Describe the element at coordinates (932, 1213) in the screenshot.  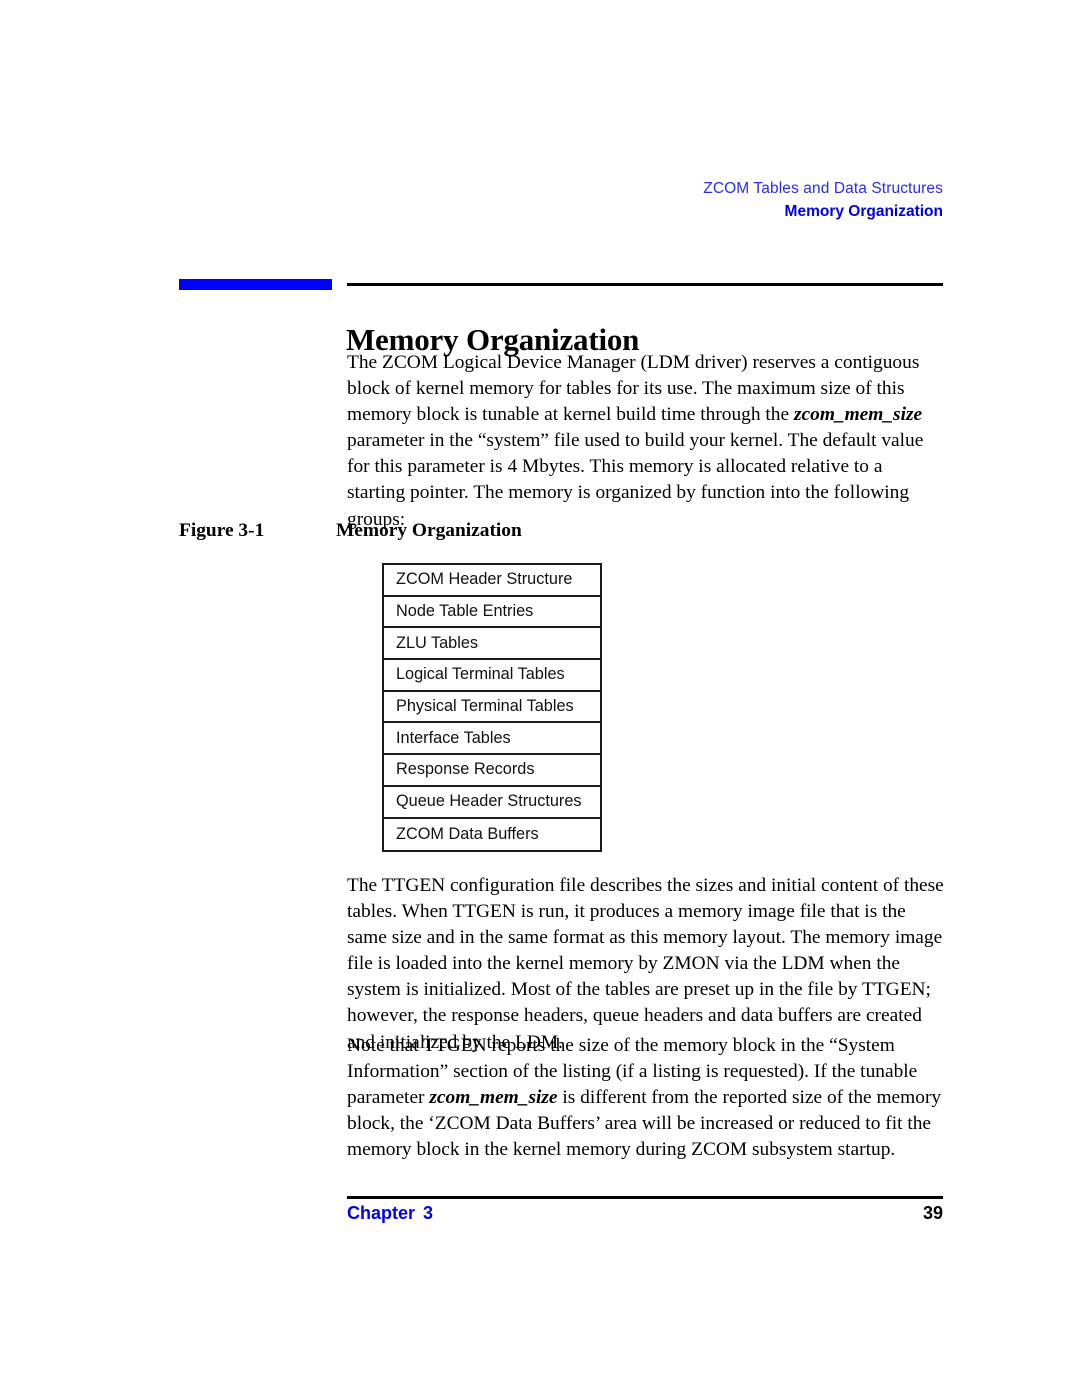
I see `footer-page-number: 39` at that location.